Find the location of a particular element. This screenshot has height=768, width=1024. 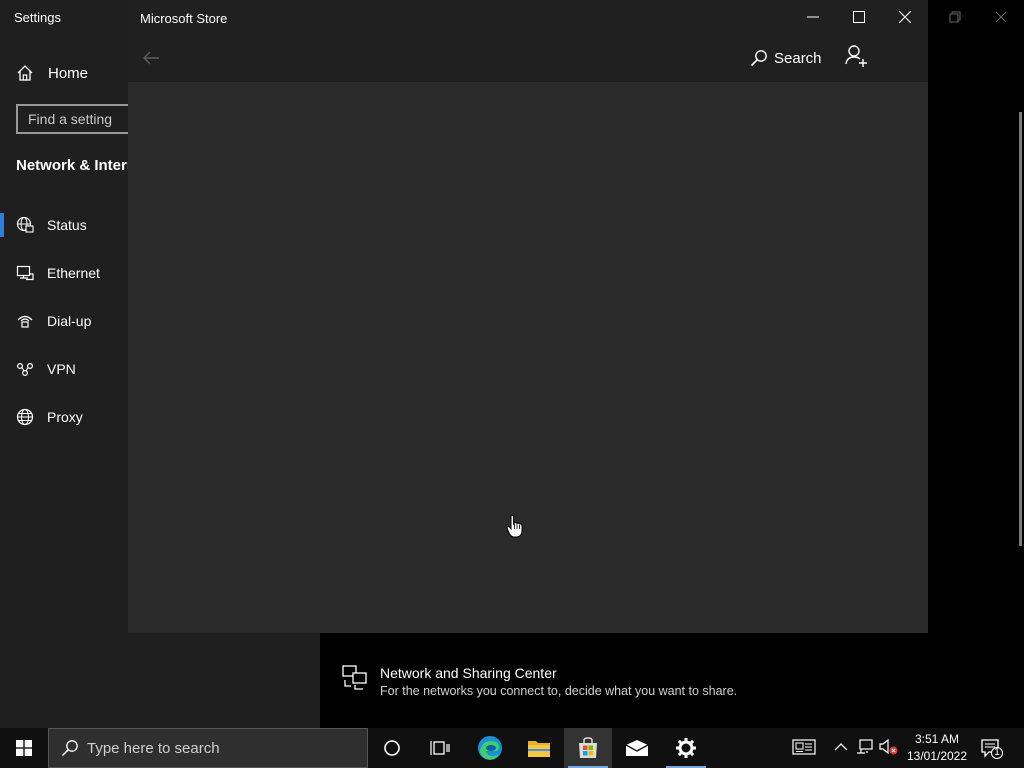

sidebar-item-proxy: Proxy is located at coordinates (49, 417).